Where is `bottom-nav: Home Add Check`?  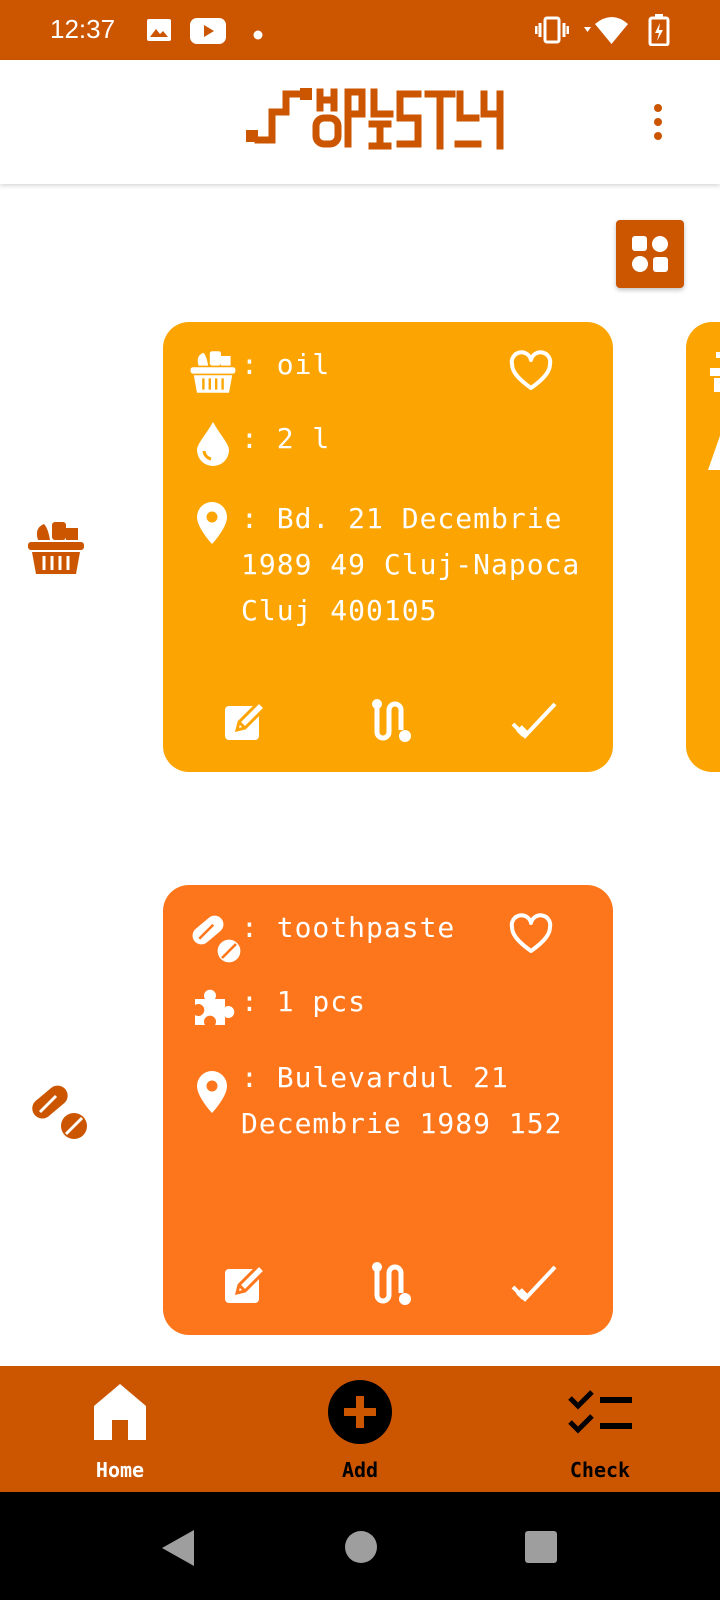 bottom-nav: Home Add Check is located at coordinates (360, 1429).